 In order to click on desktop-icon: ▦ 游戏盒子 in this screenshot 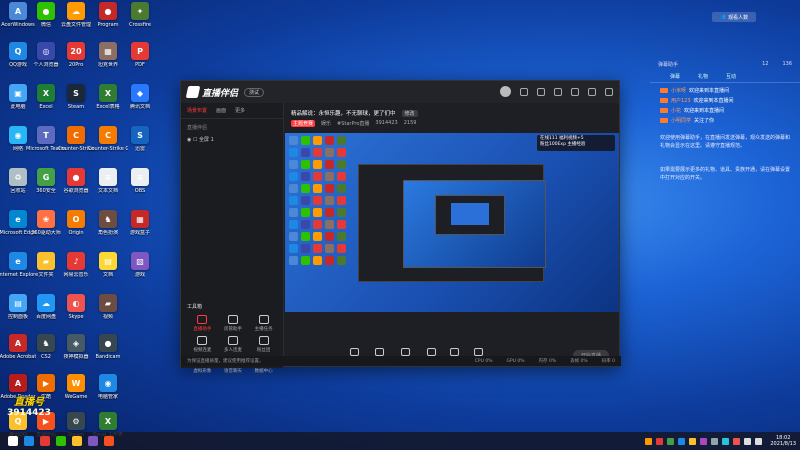, I will do `click(140, 223)`.